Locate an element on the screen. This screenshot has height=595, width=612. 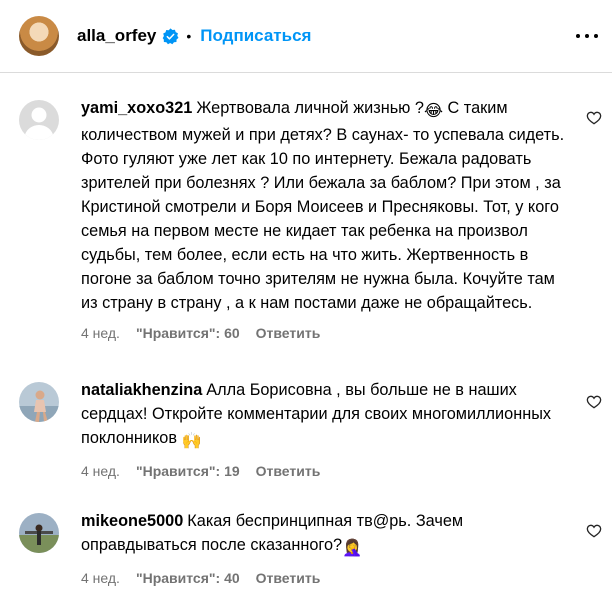
post-header: alla_orfey • Подписаться is located at coordinates (306, 36).